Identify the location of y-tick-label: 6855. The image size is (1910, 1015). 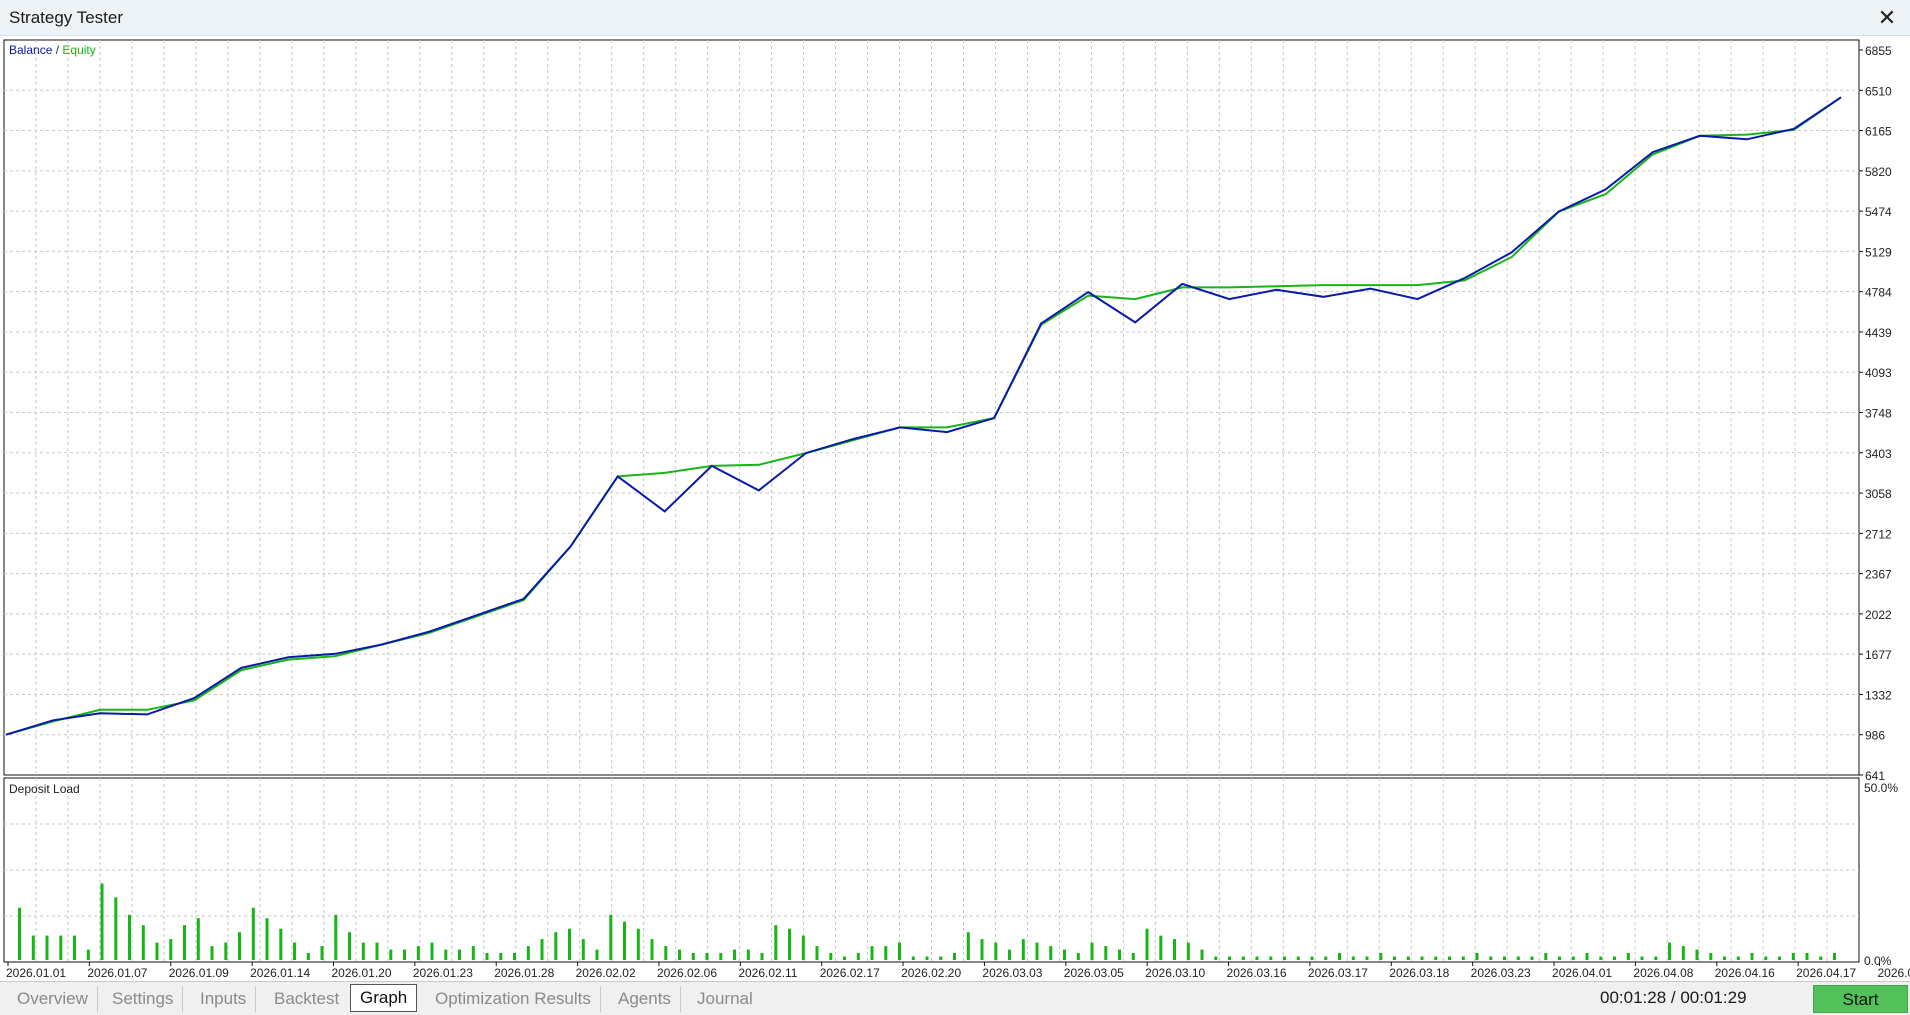
(1878, 51).